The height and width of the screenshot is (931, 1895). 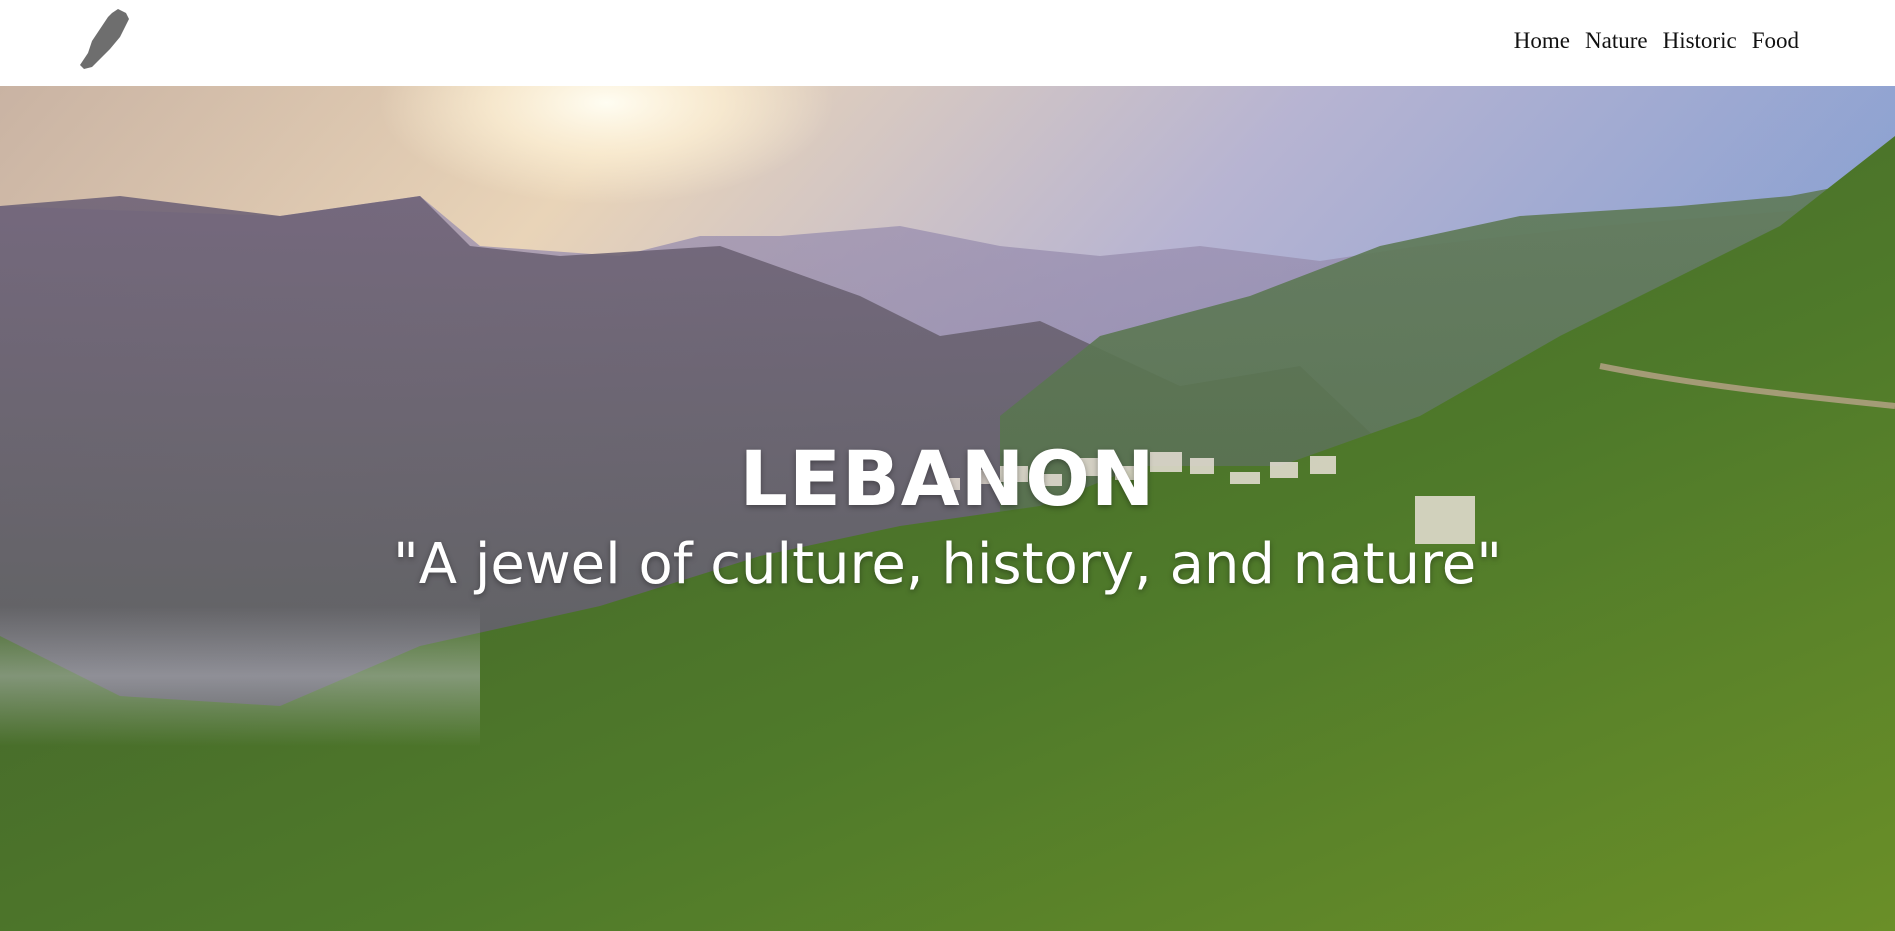 What do you see at coordinates (947, 478) in the screenshot?
I see `hero-title: LEBANON` at bounding box center [947, 478].